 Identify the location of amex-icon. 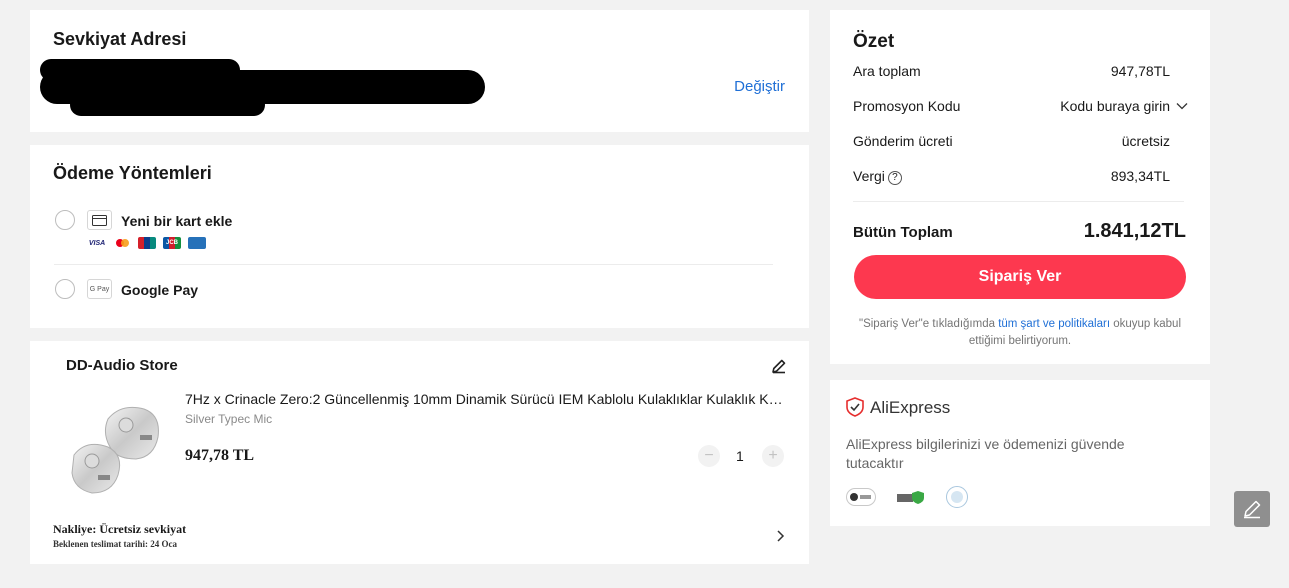
(197, 243).